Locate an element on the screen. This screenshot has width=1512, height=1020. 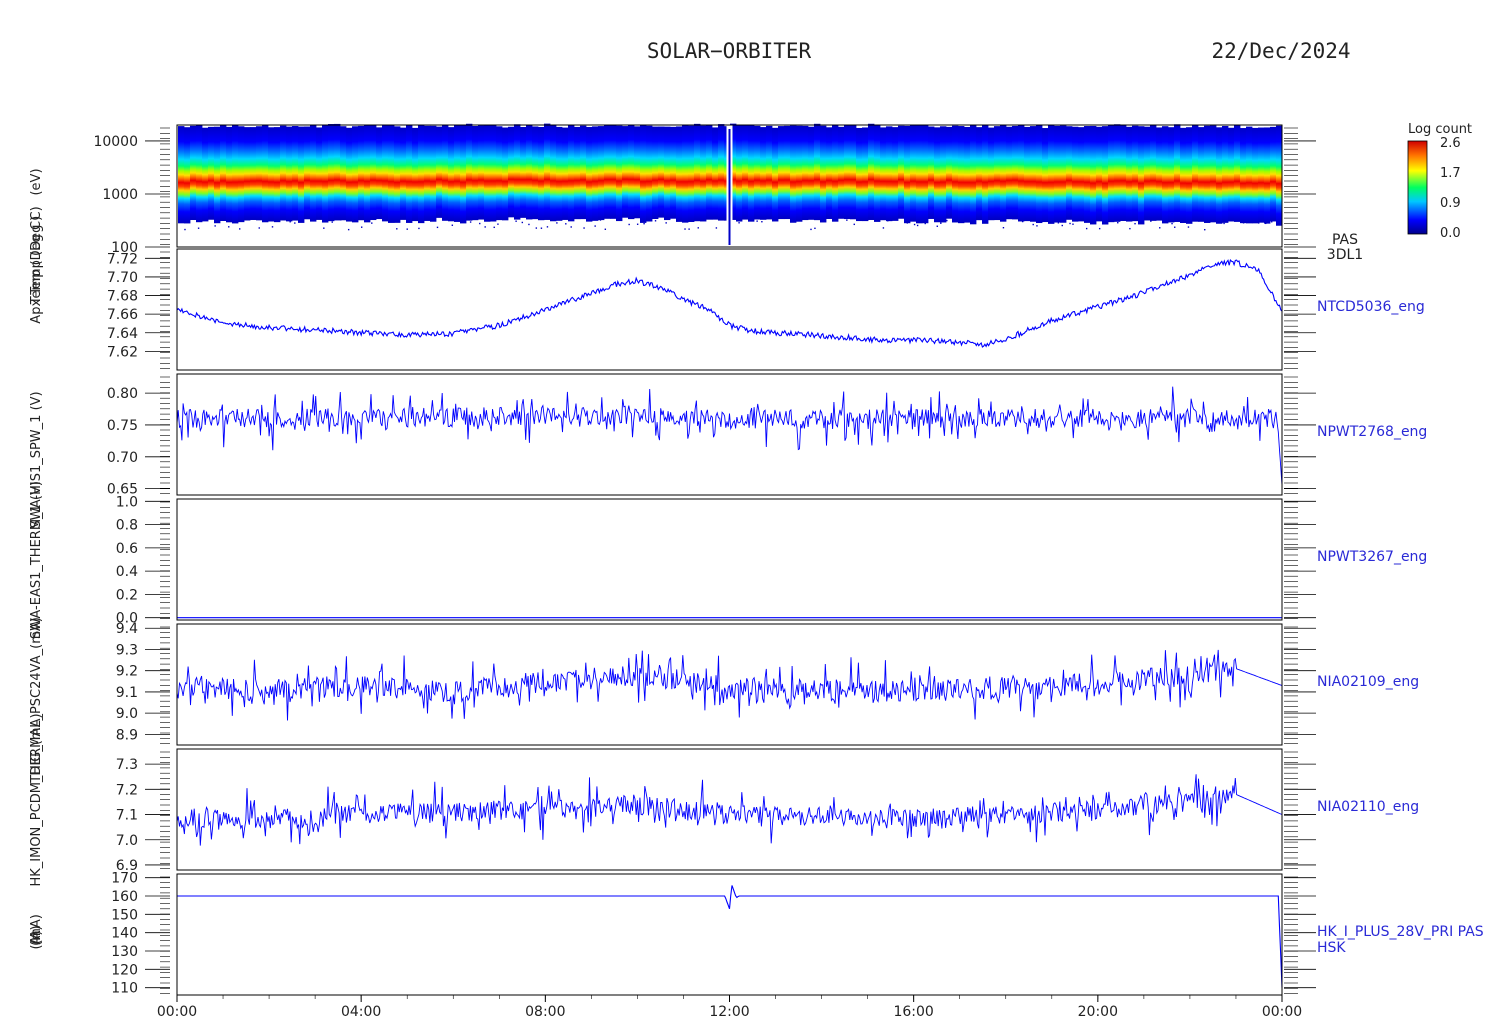
x-tick-label: 12:00 is located at coordinates (729, 1012).